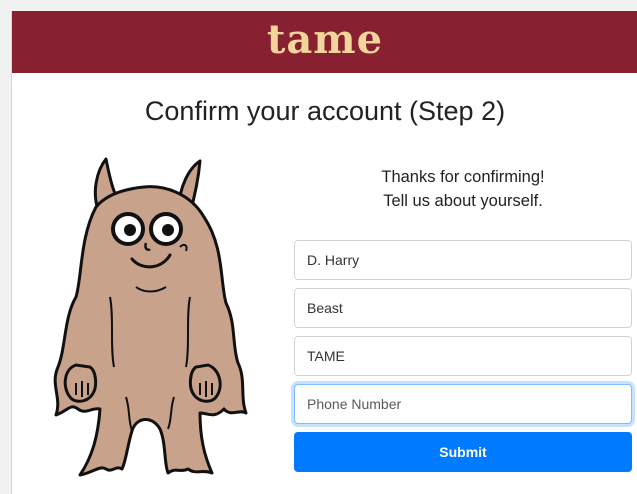  I want to click on last-name-field, so click(463, 308).